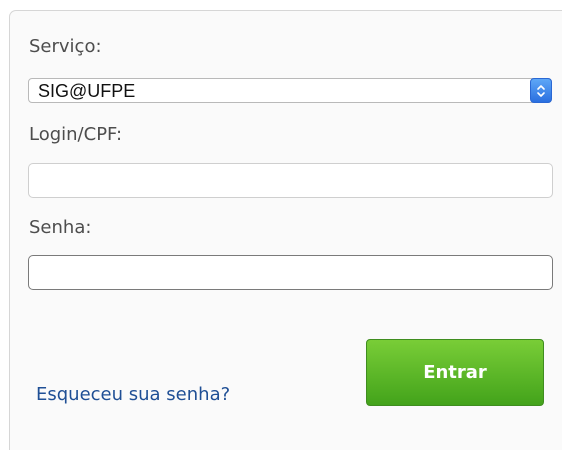 The height and width of the screenshot is (450, 564). What do you see at coordinates (541, 90) in the screenshot?
I see `updown-chevron-icon` at bounding box center [541, 90].